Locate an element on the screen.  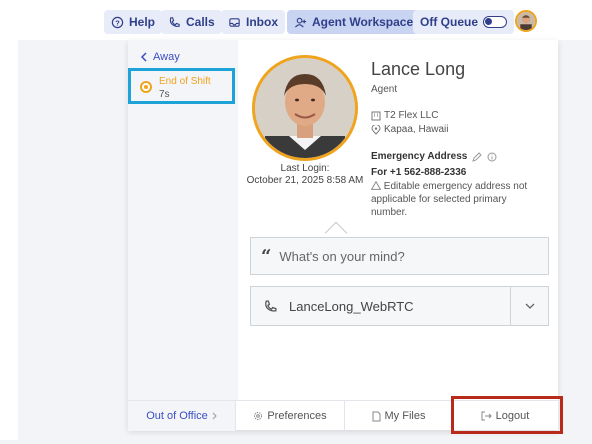
user-avatar is located at coordinates (526, 21).